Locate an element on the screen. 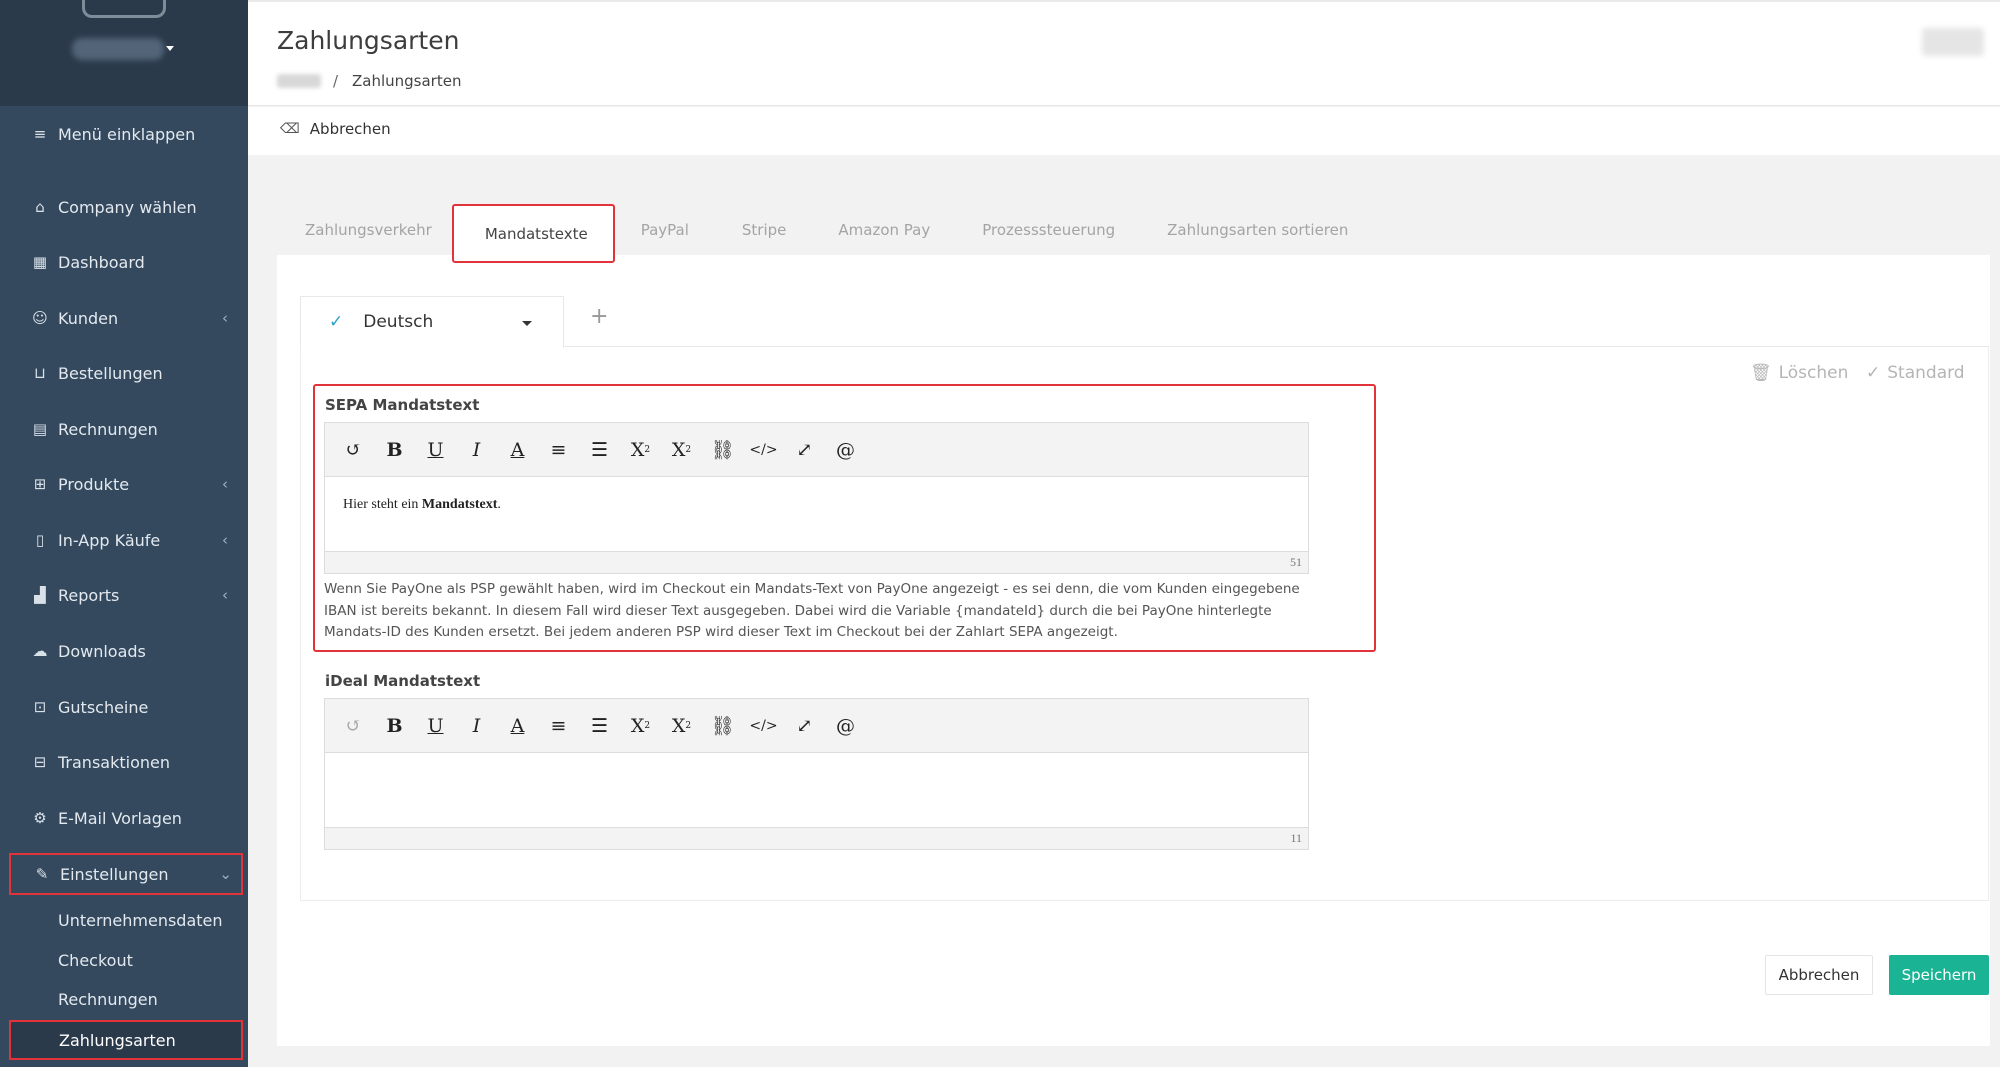  chevron-down-icon: ⌄ is located at coordinates (225, 874).